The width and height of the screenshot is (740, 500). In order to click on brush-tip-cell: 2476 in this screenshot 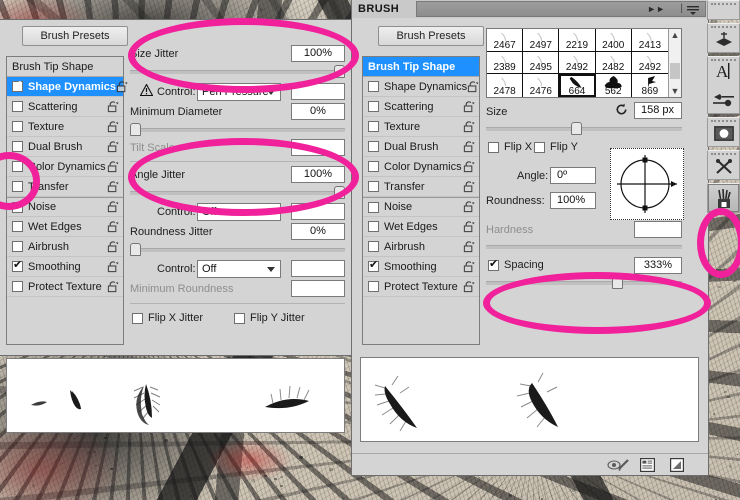, I will do `click(541, 85)`.